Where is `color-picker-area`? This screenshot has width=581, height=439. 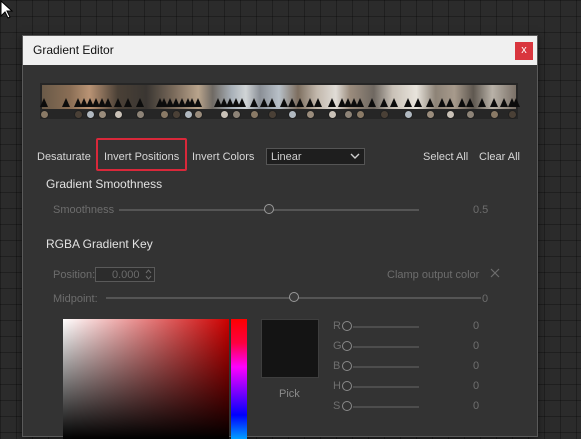
color-picker-area is located at coordinates (146, 379).